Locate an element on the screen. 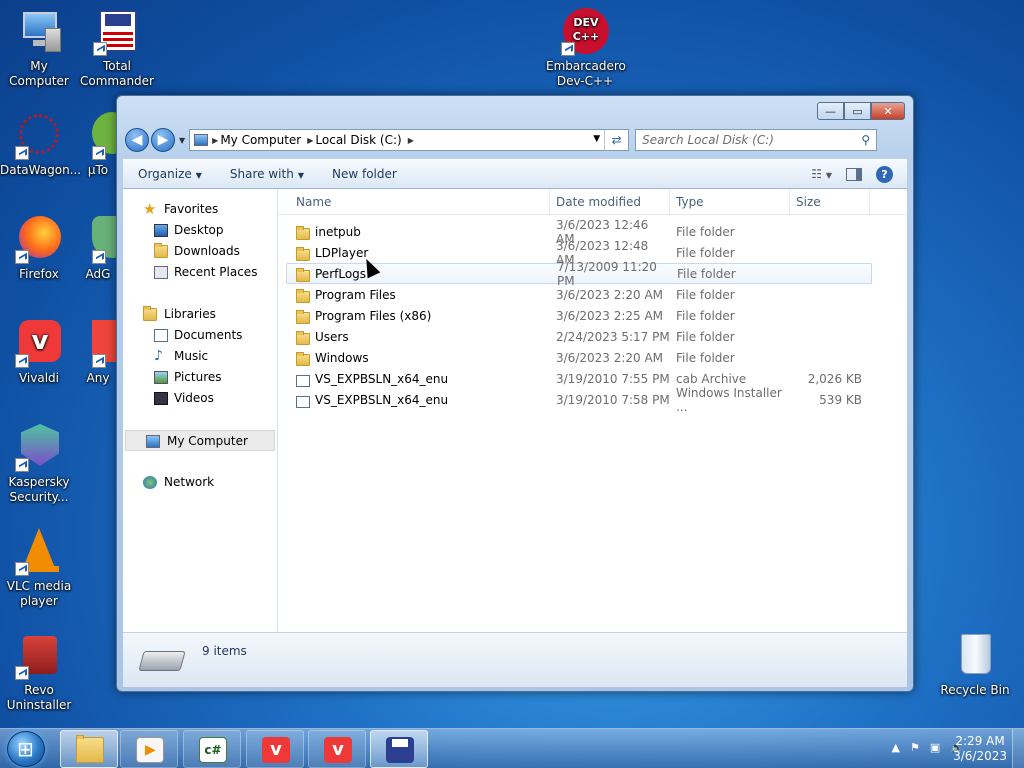 This screenshot has height=768, width=1024. show-desktop-button is located at coordinates (1018, 748).